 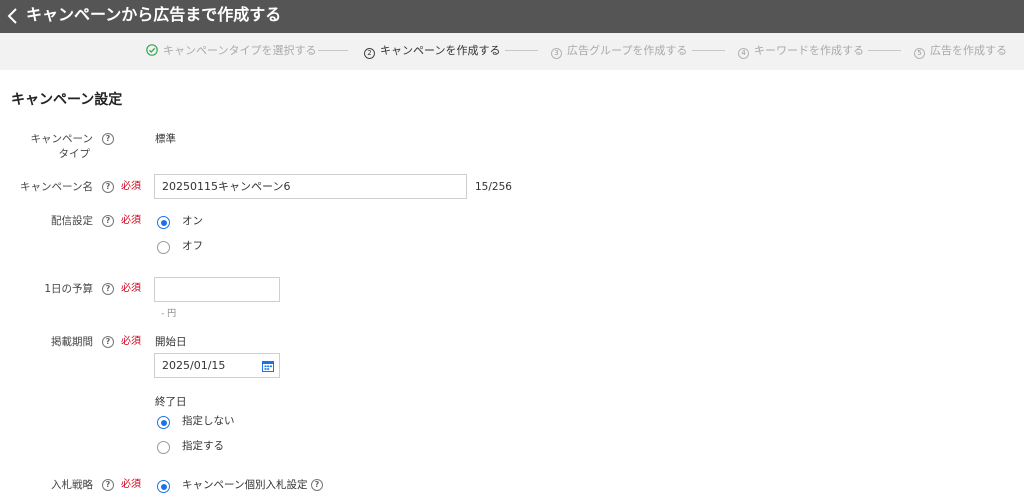 I want to click on step-number: 3, so click(x=556, y=53).